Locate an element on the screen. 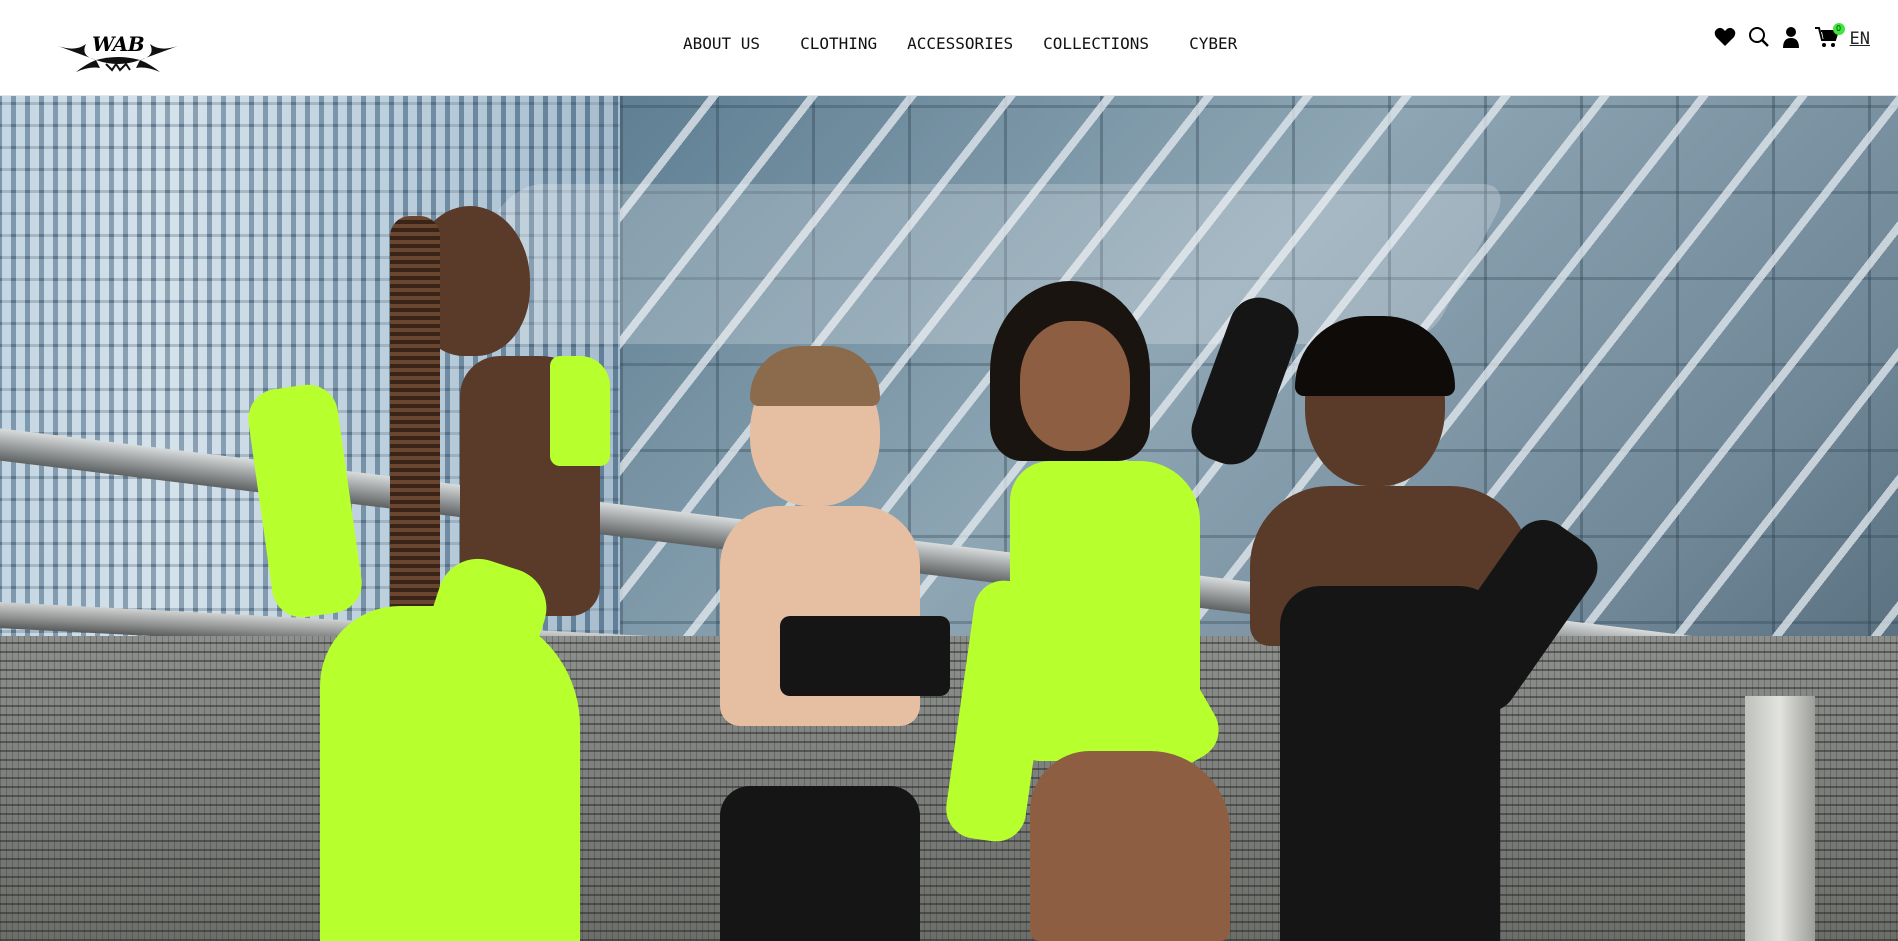 The image size is (1898, 941). nav-accessories: ACCESSORIES is located at coordinates (960, 43).